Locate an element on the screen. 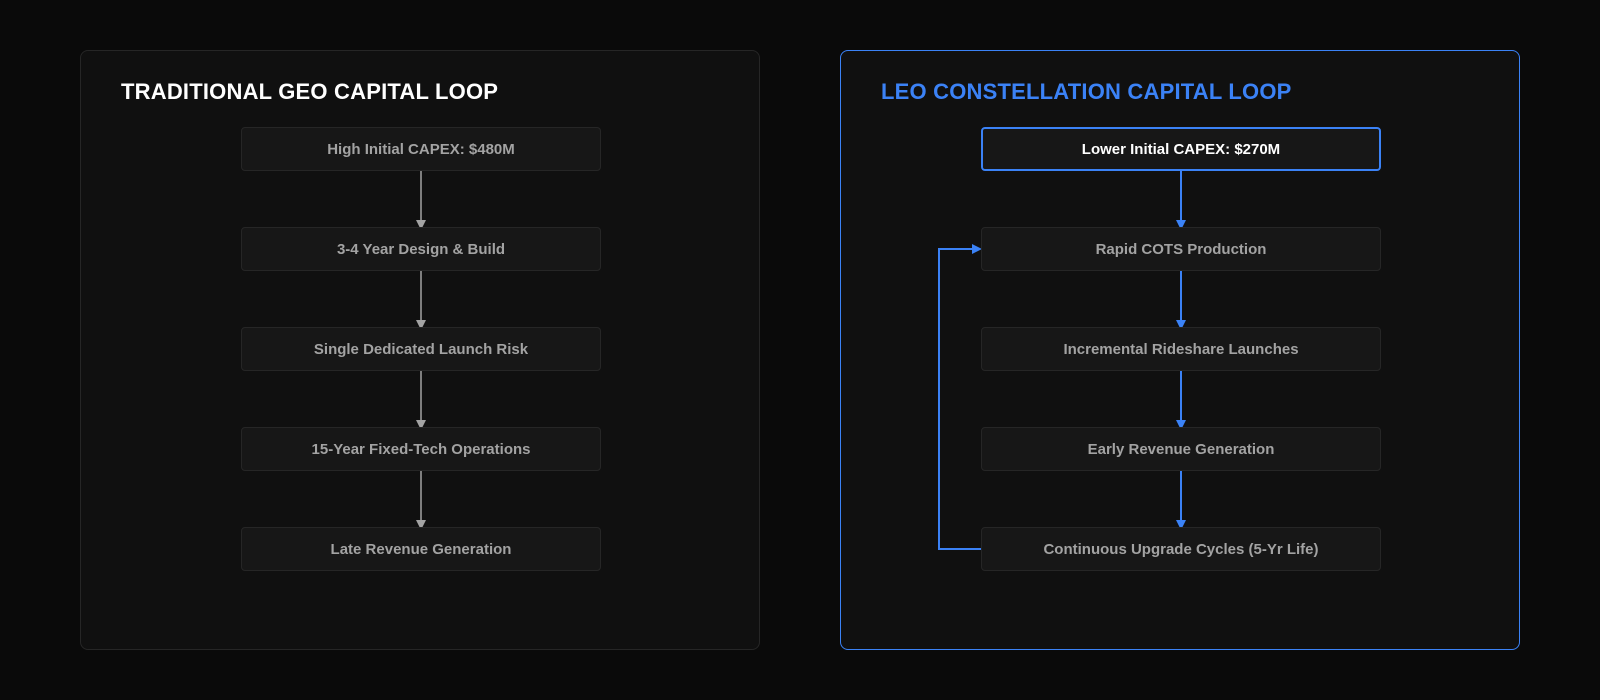  leo-step-cots-production: Rapid COTS Production is located at coordinates (1181, 249).